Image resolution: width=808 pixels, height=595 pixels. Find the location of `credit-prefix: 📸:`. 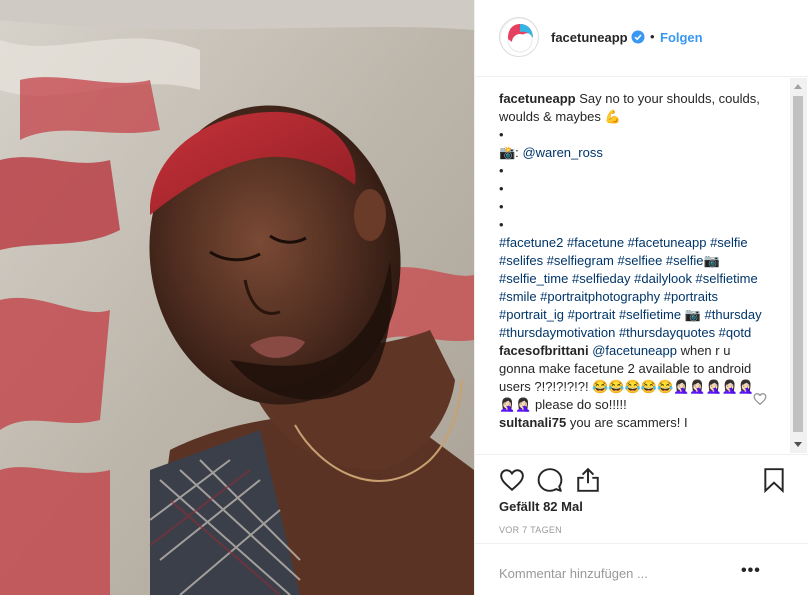

credit-prefix: 📸: is located at coordinates (509, 152).